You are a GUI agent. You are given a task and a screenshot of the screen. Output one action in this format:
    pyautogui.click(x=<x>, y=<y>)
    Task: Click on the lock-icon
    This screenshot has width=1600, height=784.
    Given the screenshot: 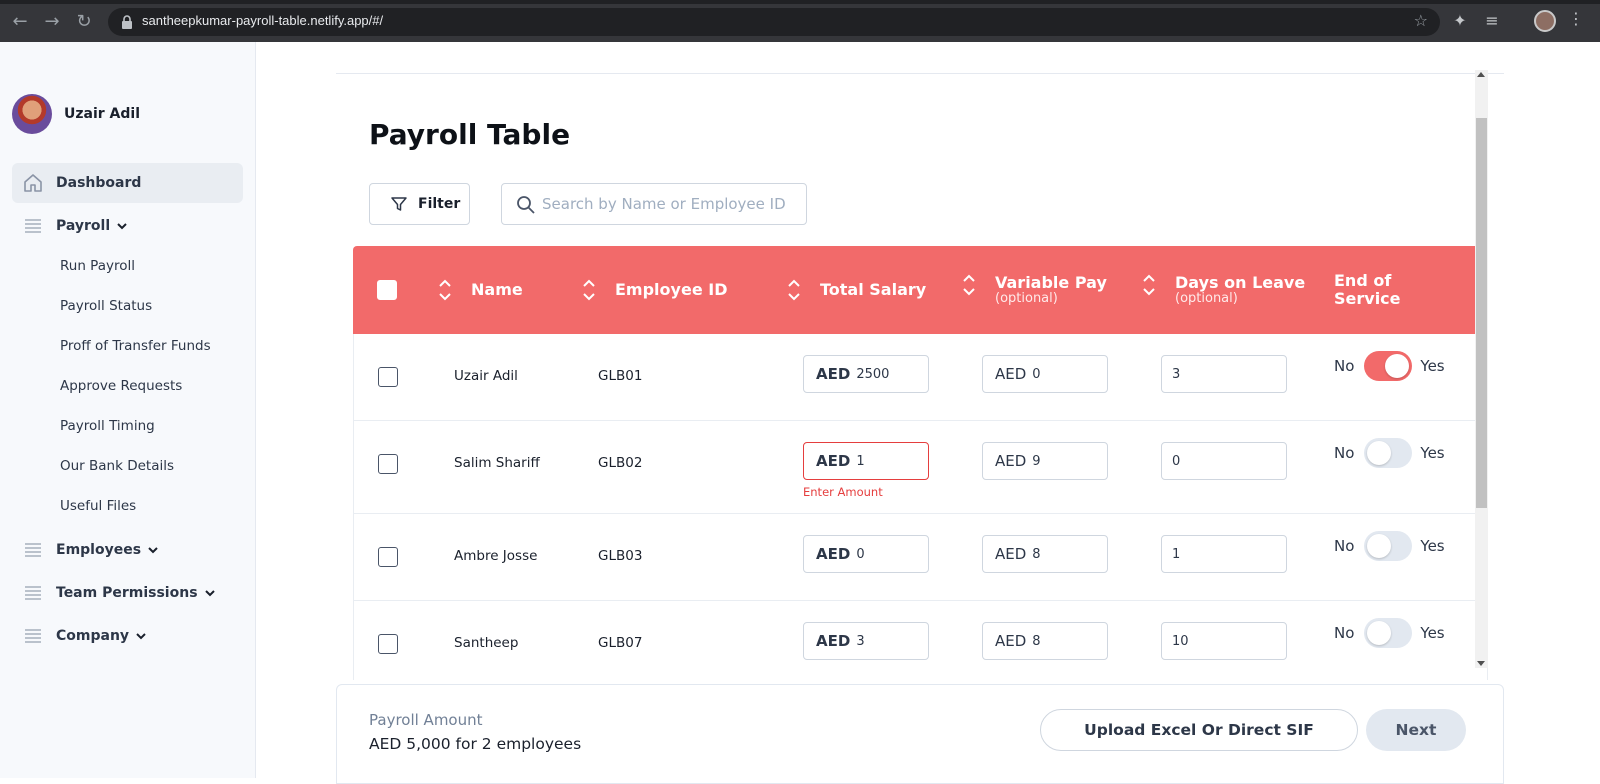 What is the action you would take?
    pyautogui.click(x=127, y=22)
    